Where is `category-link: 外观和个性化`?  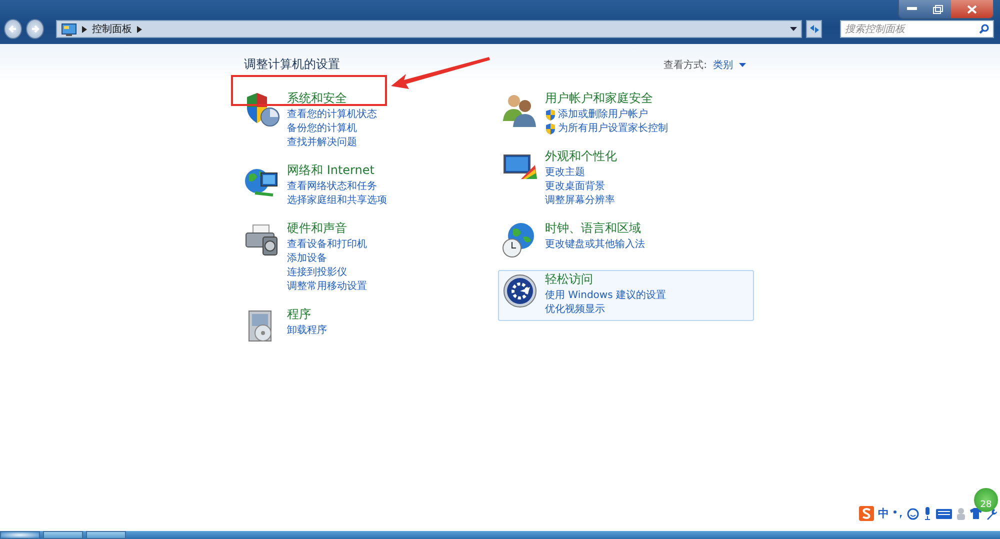 category-link: 外观和个性化 is located at coordinates (581, 156).